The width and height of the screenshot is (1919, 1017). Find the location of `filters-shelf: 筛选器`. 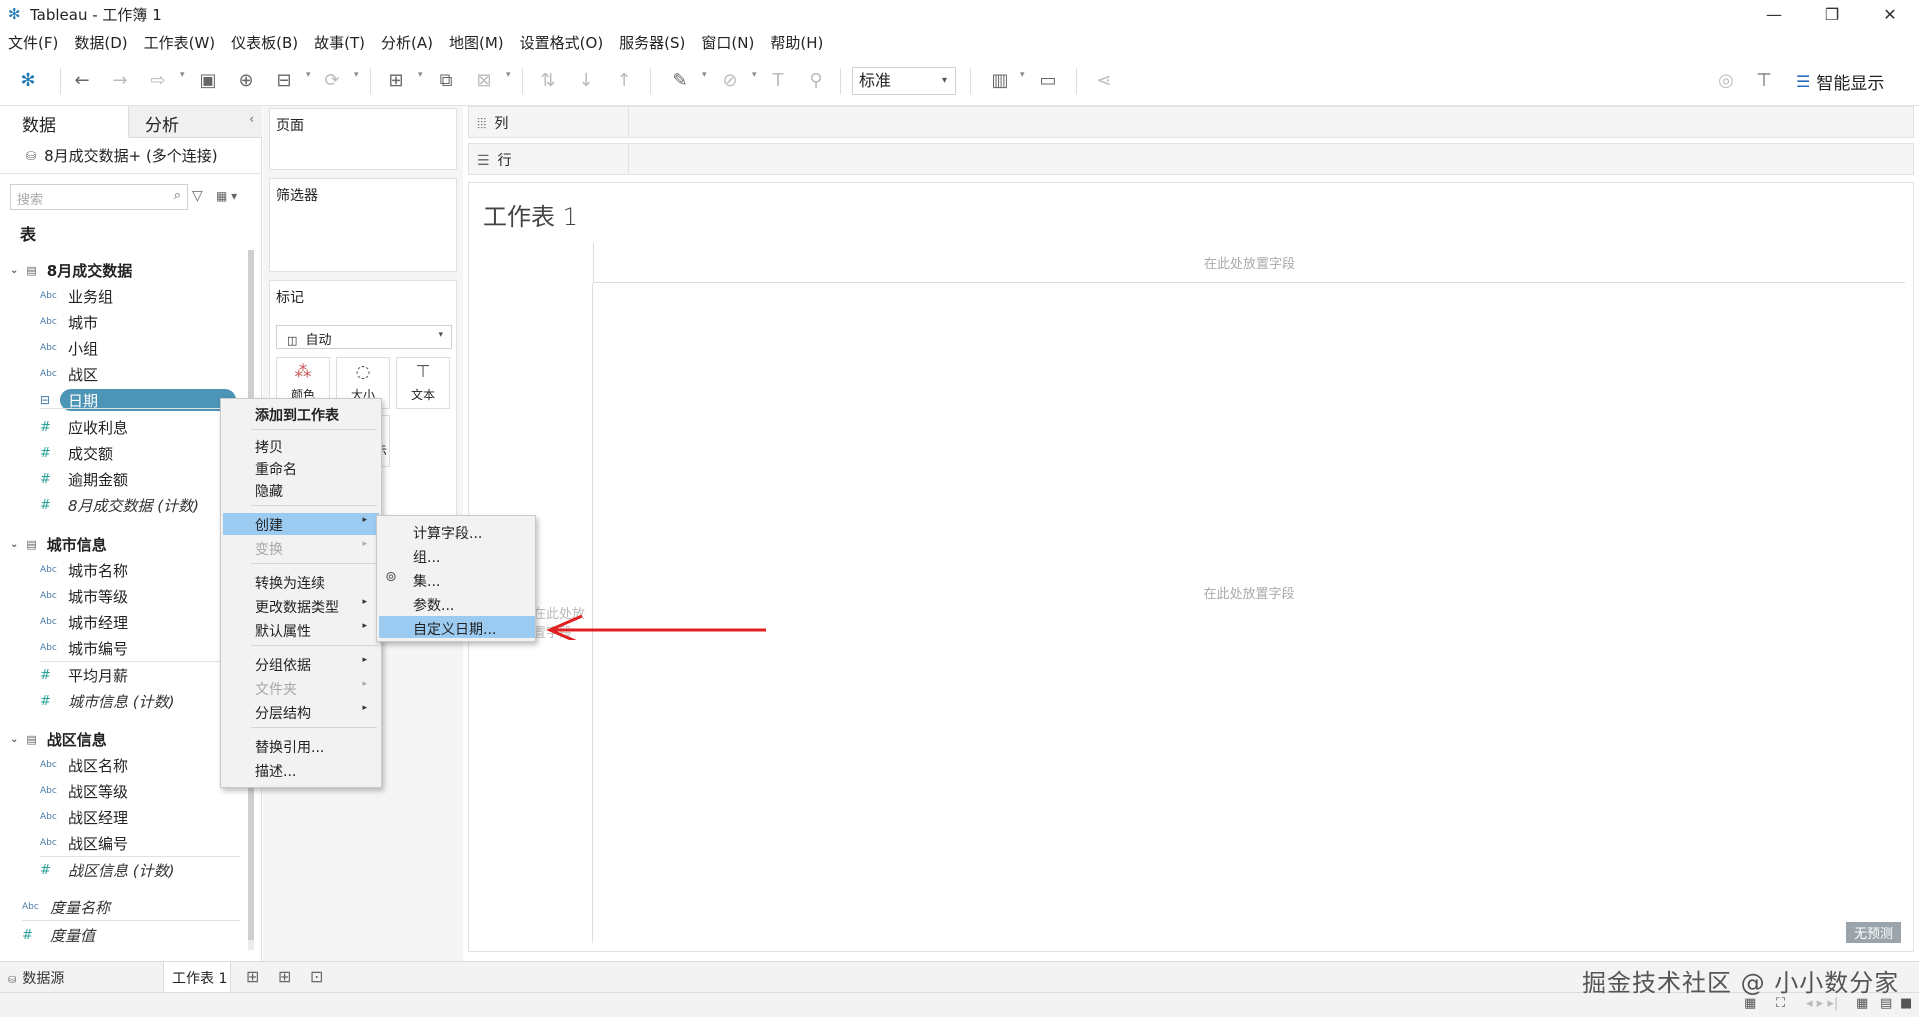

filters-shelf: 筛选器 is located at coordinates (363, 225).